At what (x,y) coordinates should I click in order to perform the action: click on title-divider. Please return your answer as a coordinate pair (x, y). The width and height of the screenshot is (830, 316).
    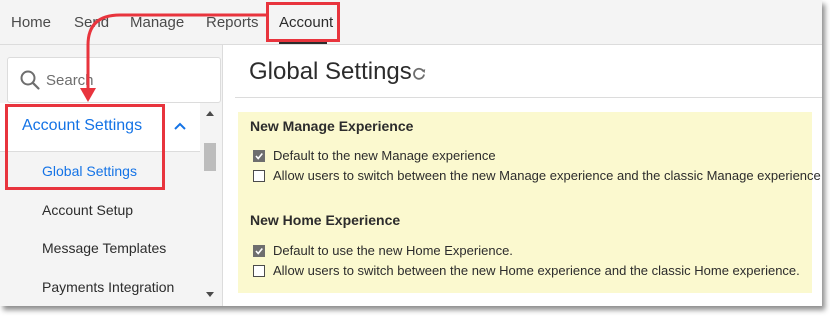
    Looking at the image, I should click on (528, 97).